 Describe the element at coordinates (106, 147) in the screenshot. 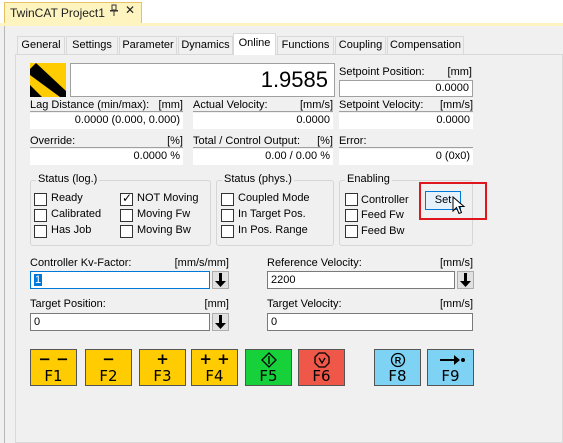

I see `override-rule` at that location.